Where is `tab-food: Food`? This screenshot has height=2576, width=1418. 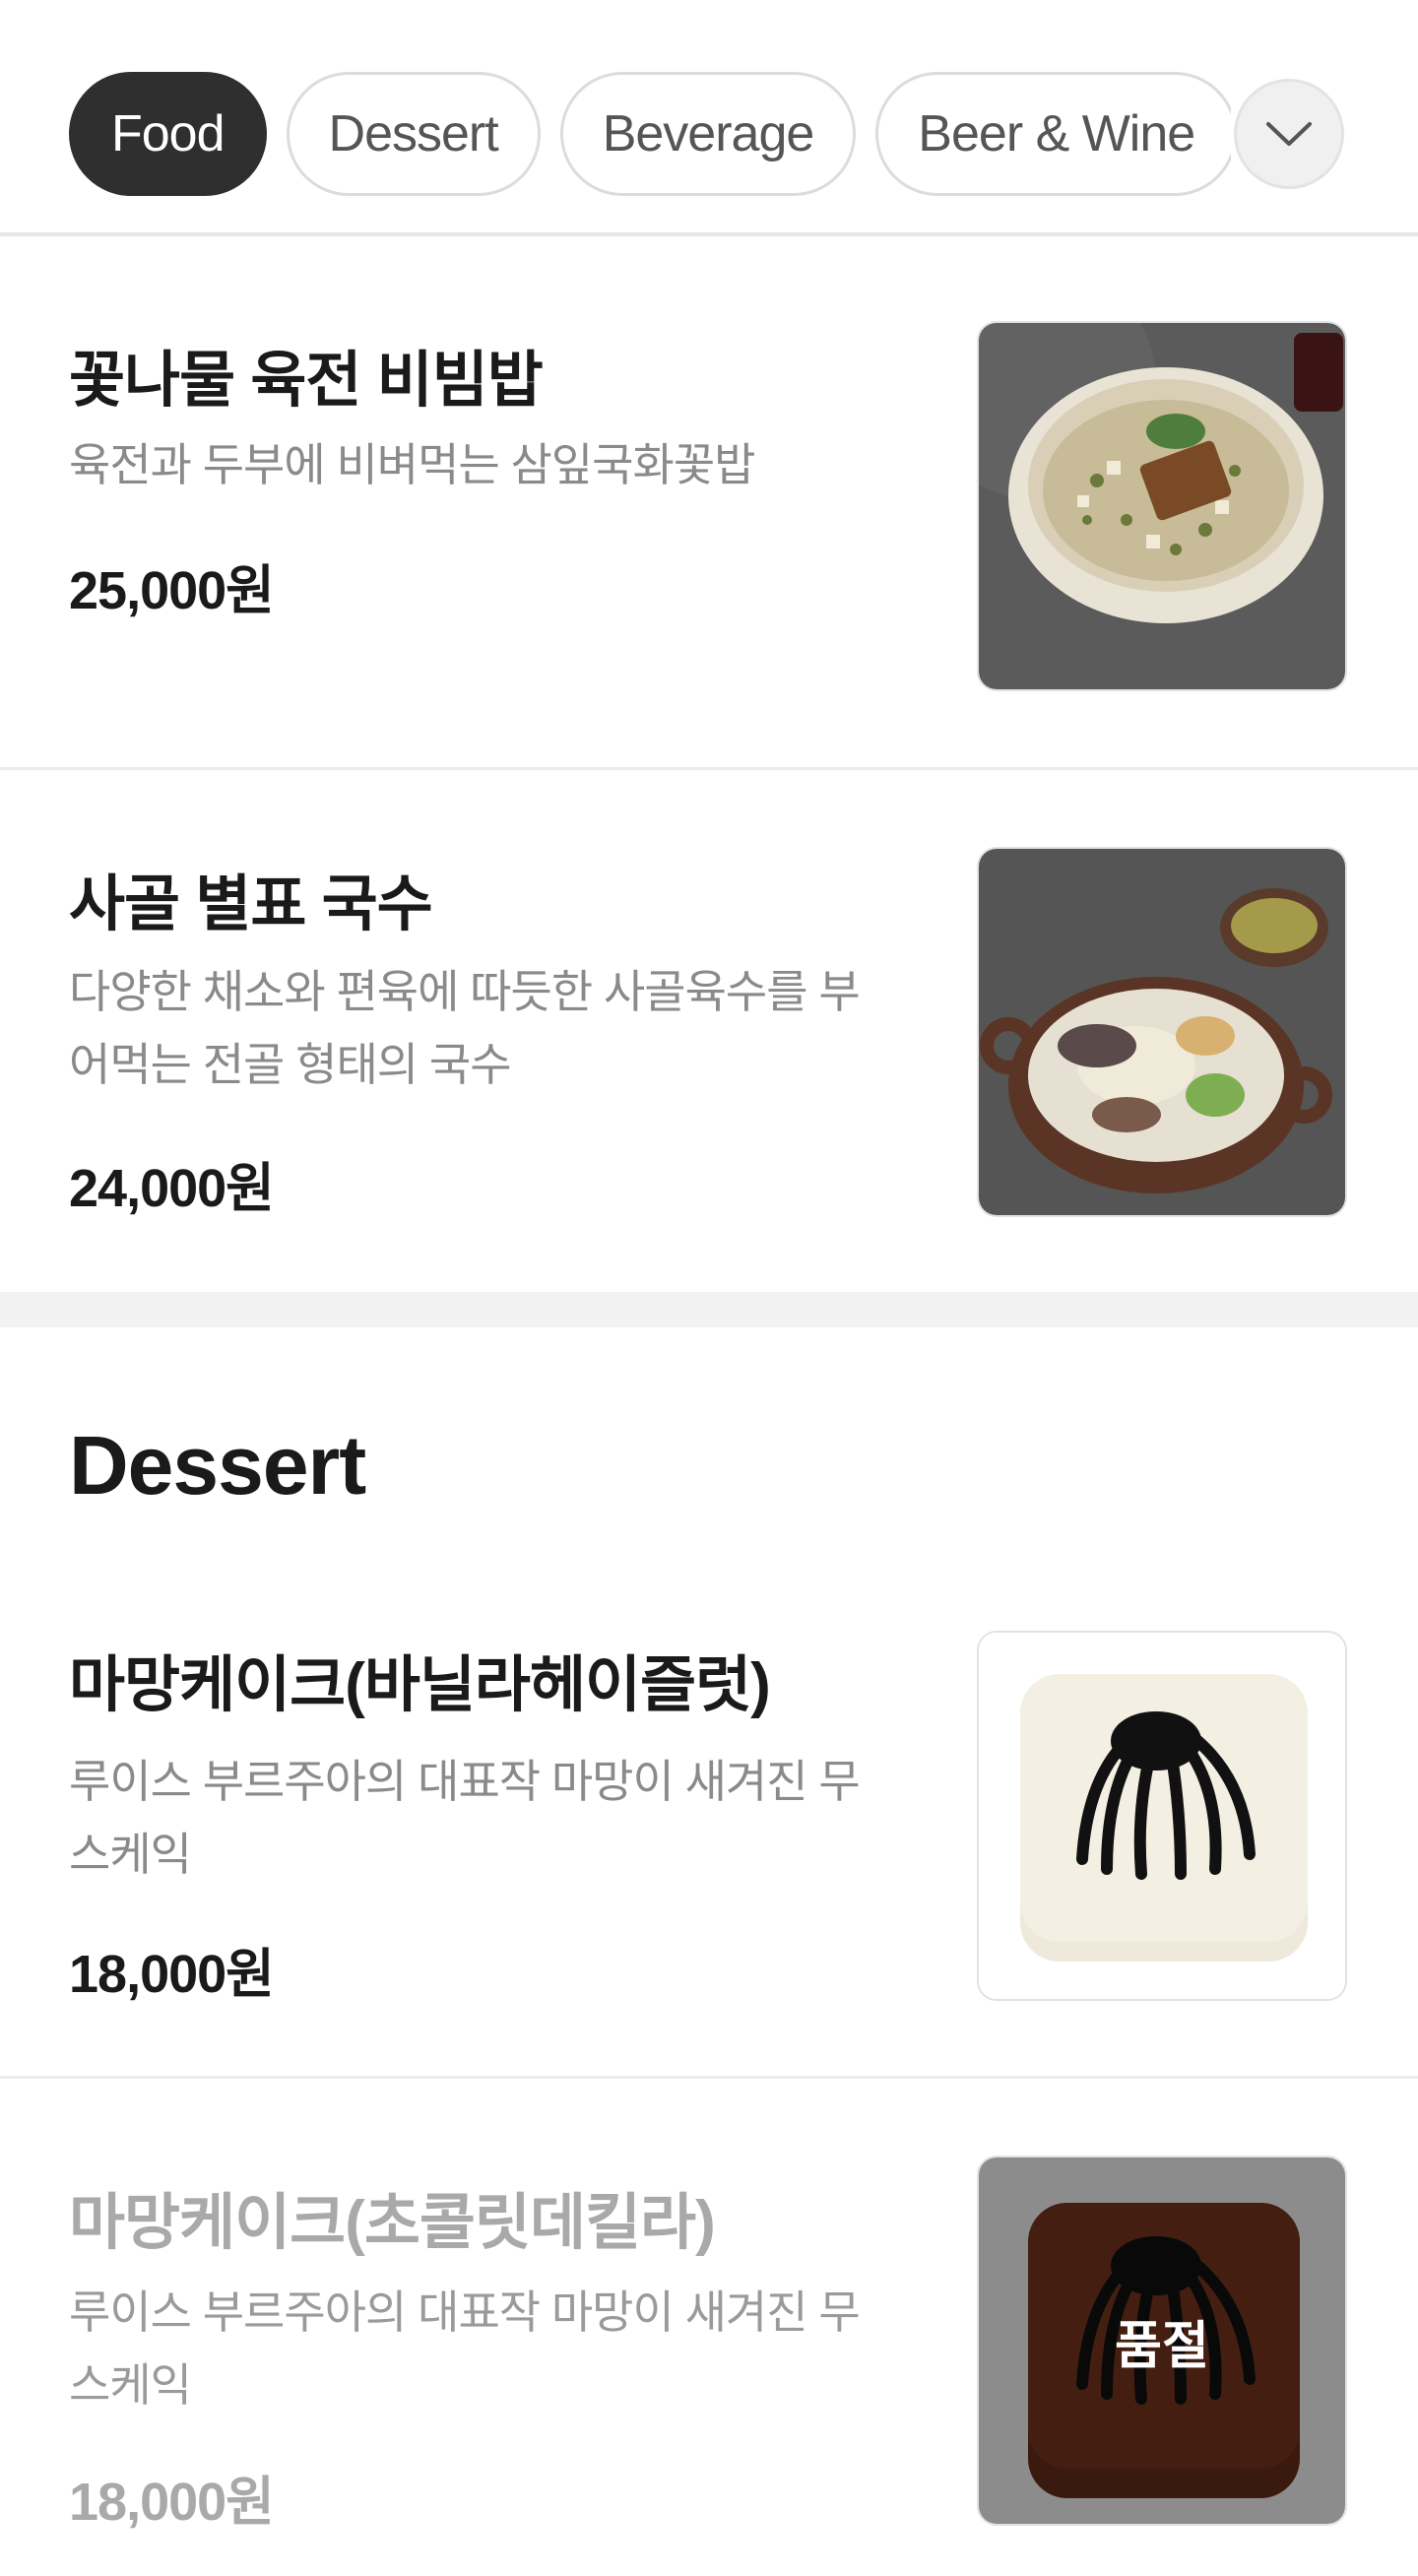
tab-food: Food is located at coordinates (168, 134).